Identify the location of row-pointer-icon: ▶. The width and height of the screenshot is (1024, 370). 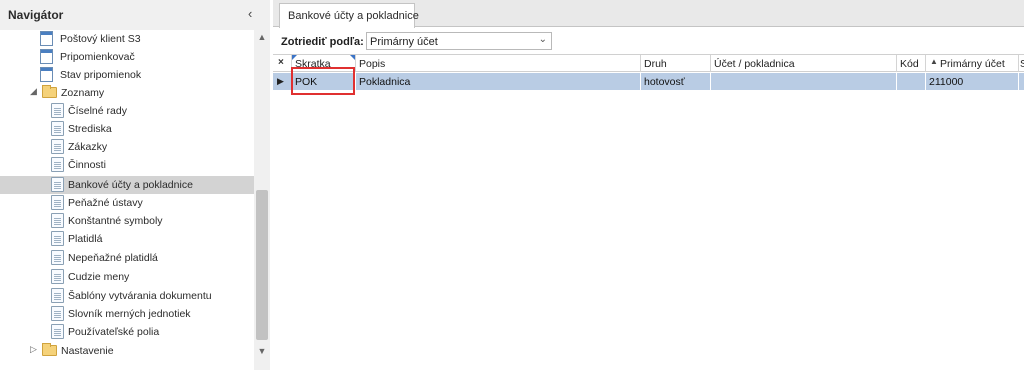
(280, 81).